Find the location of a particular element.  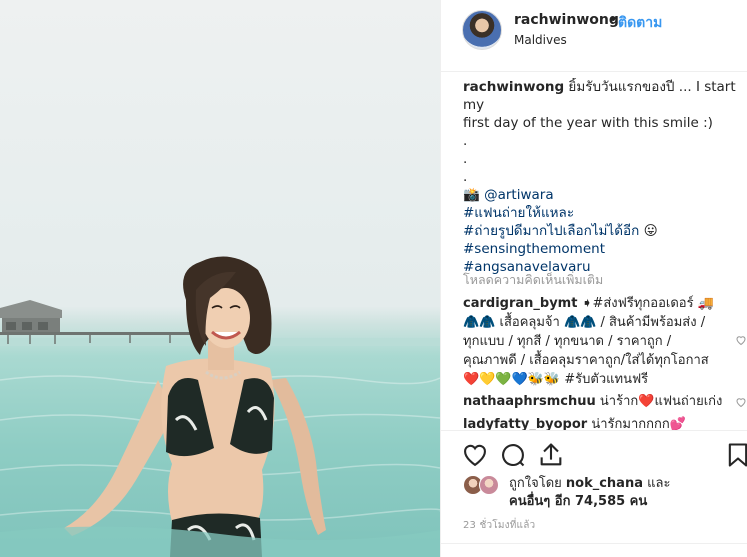

share-icon is located at coordinates (551, 455).